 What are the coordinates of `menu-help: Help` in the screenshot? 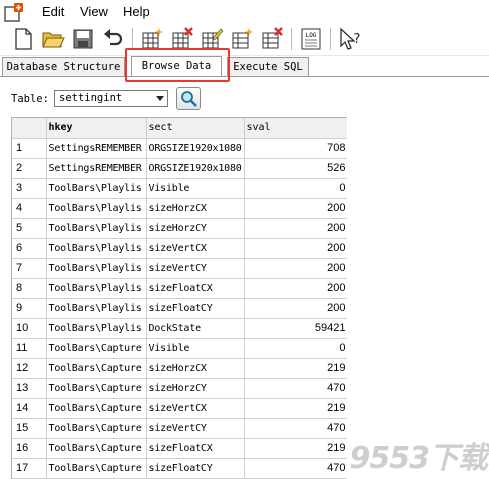 It's located at (136, 11).